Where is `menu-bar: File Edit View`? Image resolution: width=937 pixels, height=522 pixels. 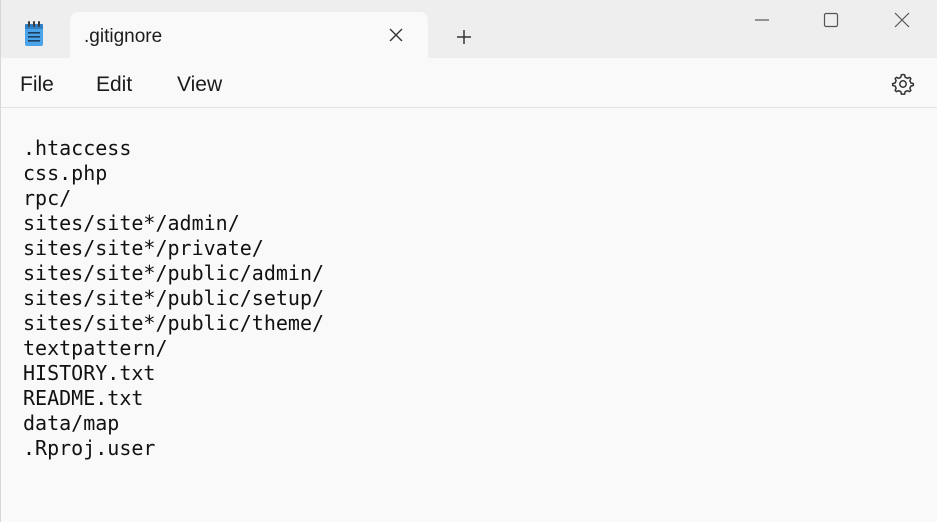 menu-bar: File Edit View is located at coordinates (469, 83).